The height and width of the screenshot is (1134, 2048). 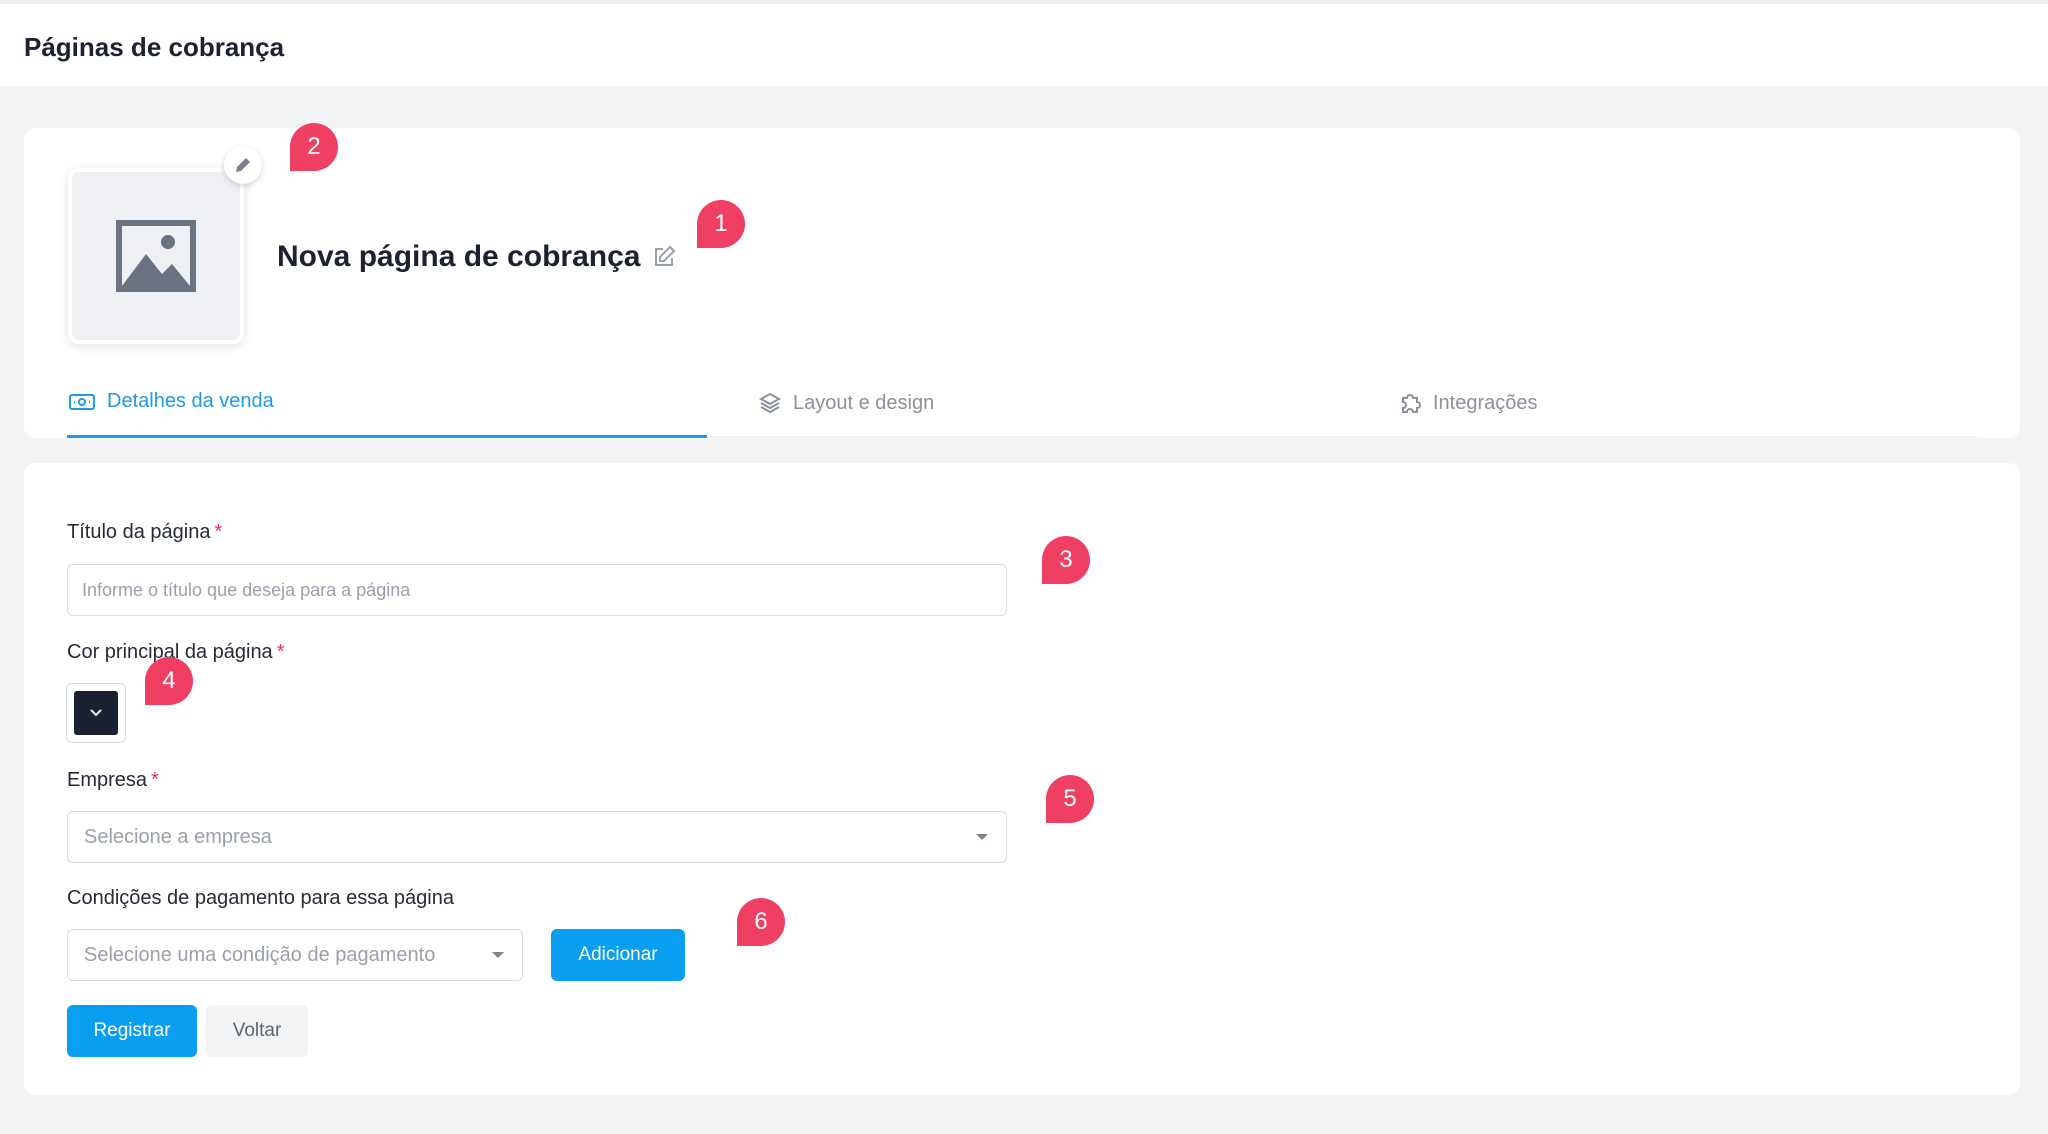 What do you see at coordinates (387, 403) in the screenshot?
I see `tab-detalhes-da-venda: Detalhes da venda` at bounding box center [387, 403].